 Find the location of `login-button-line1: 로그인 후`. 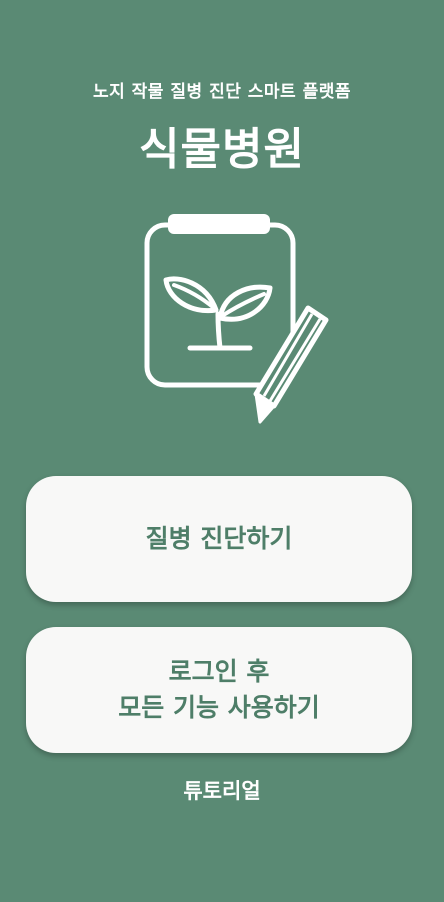

login-button-line1: 로그인 후 is located at coordinates (219, 671).